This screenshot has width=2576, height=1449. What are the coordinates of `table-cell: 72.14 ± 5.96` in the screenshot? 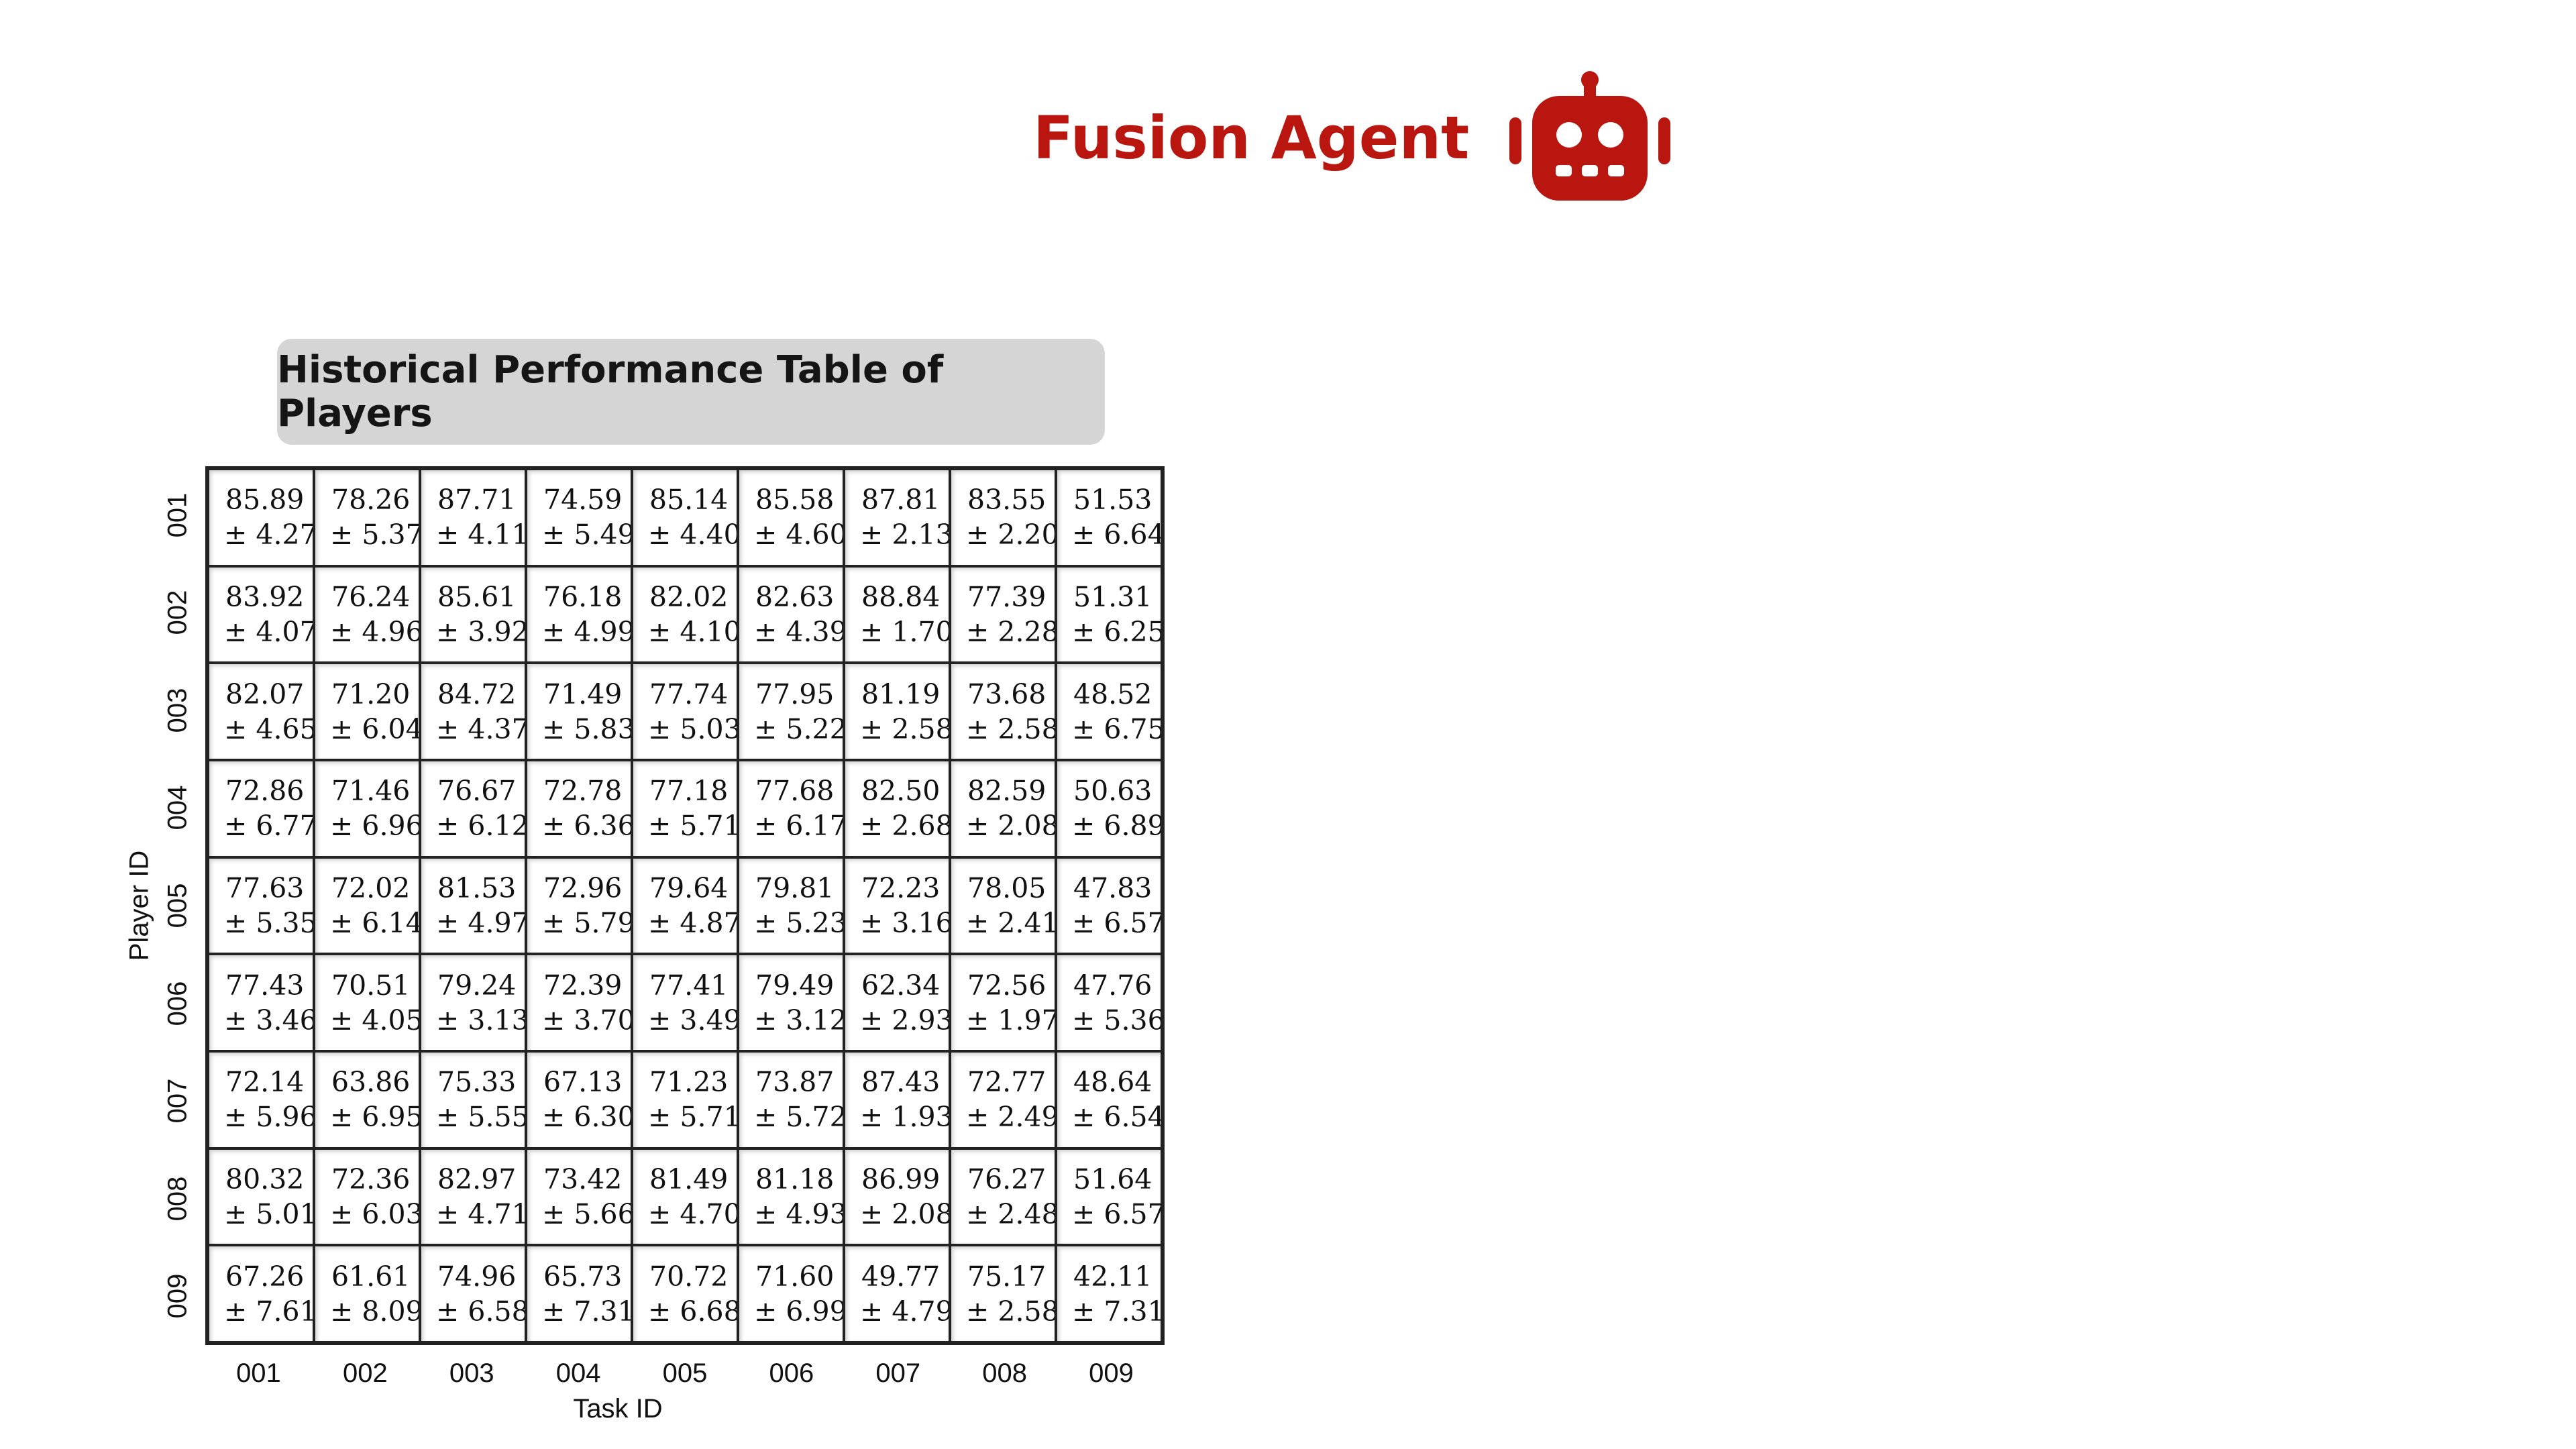 It's located at (261, 1099).